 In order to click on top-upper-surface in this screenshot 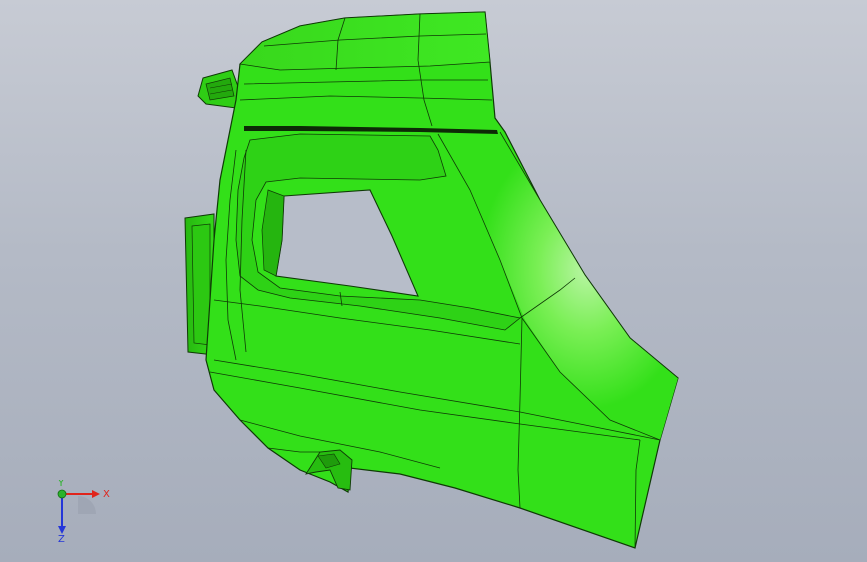, I will do `click(365, 41)`.